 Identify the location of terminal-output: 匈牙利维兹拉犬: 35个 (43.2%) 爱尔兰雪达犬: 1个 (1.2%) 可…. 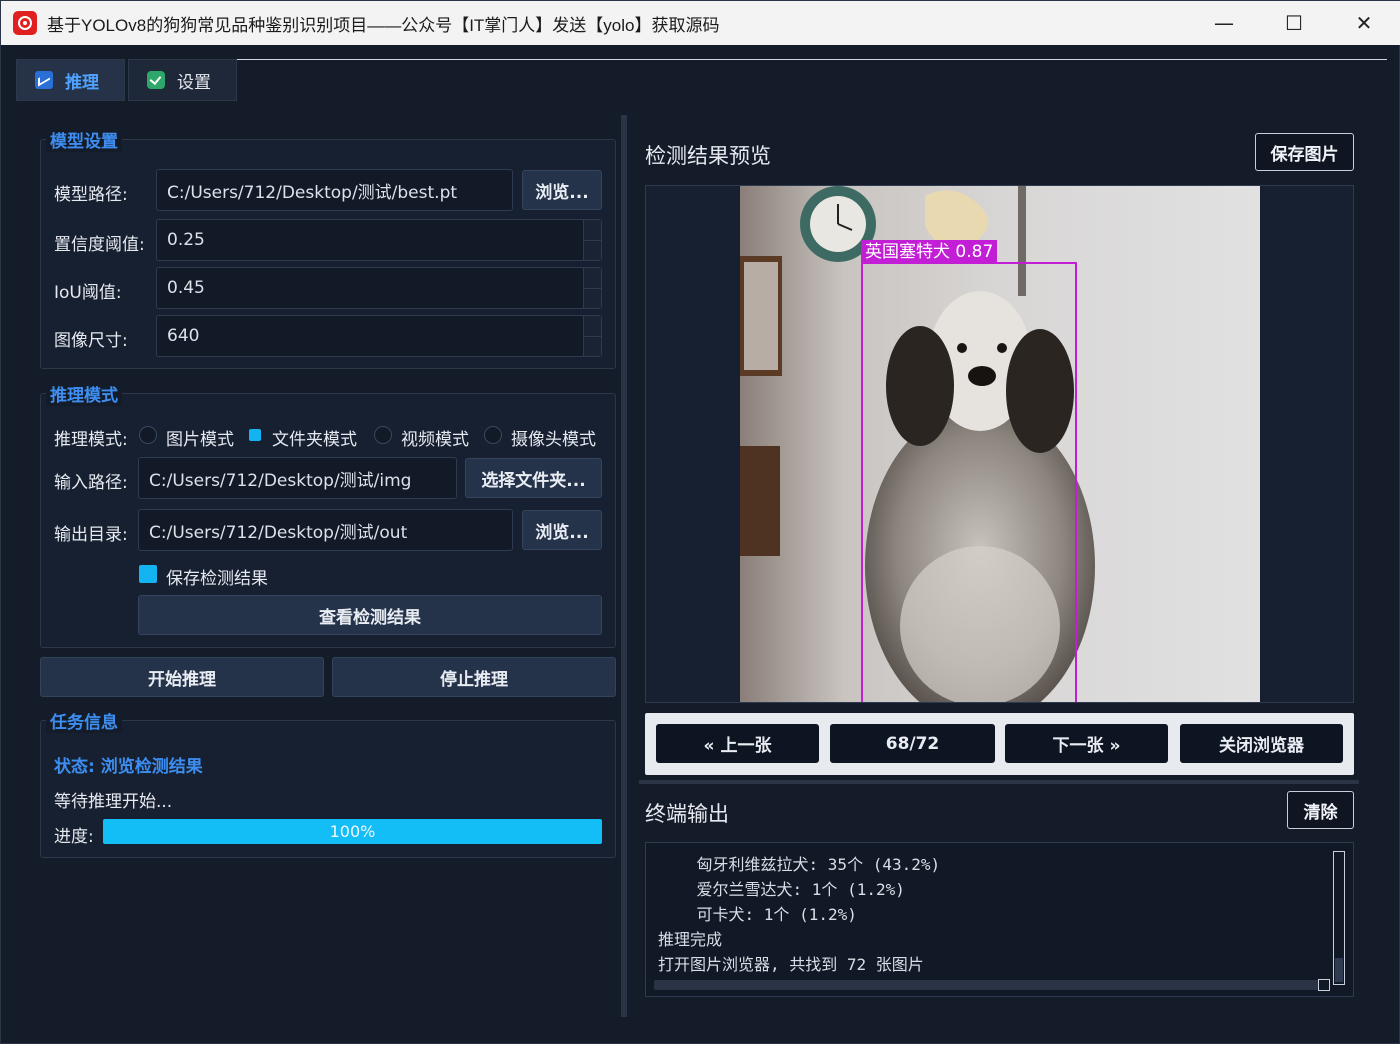
(999, 919).